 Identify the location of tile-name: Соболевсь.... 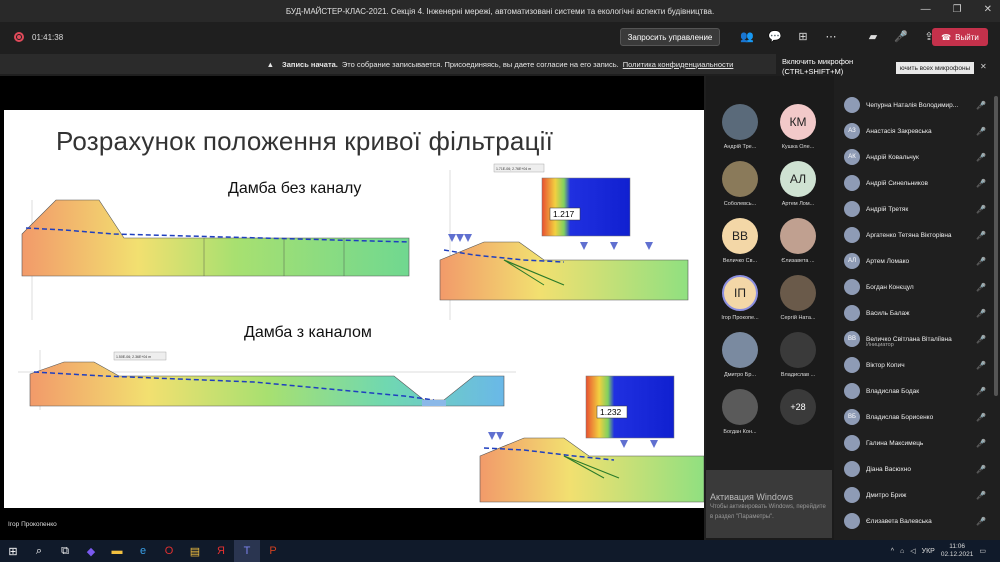
(740, 204).